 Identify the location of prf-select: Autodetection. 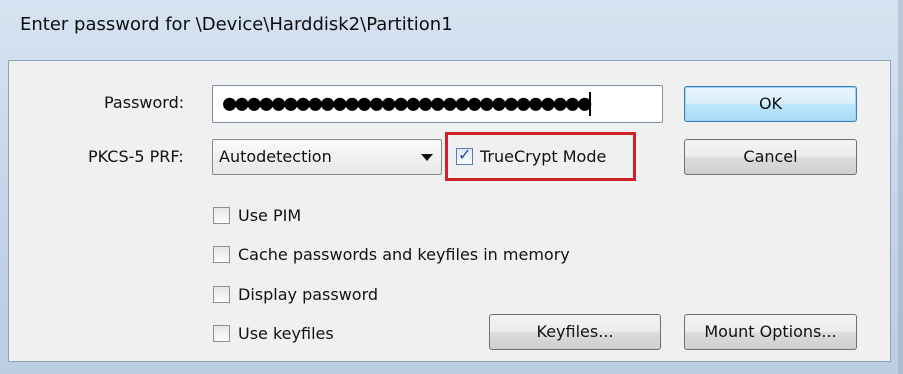
(327, 157).